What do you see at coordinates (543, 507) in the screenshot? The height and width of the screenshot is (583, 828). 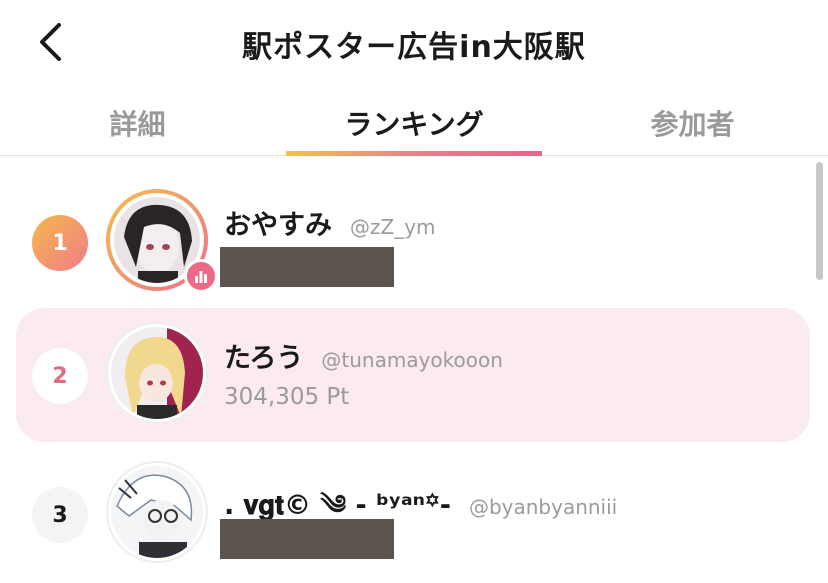 I see `user-handle: @byanbyanniii` at bounding box center [543, 507].